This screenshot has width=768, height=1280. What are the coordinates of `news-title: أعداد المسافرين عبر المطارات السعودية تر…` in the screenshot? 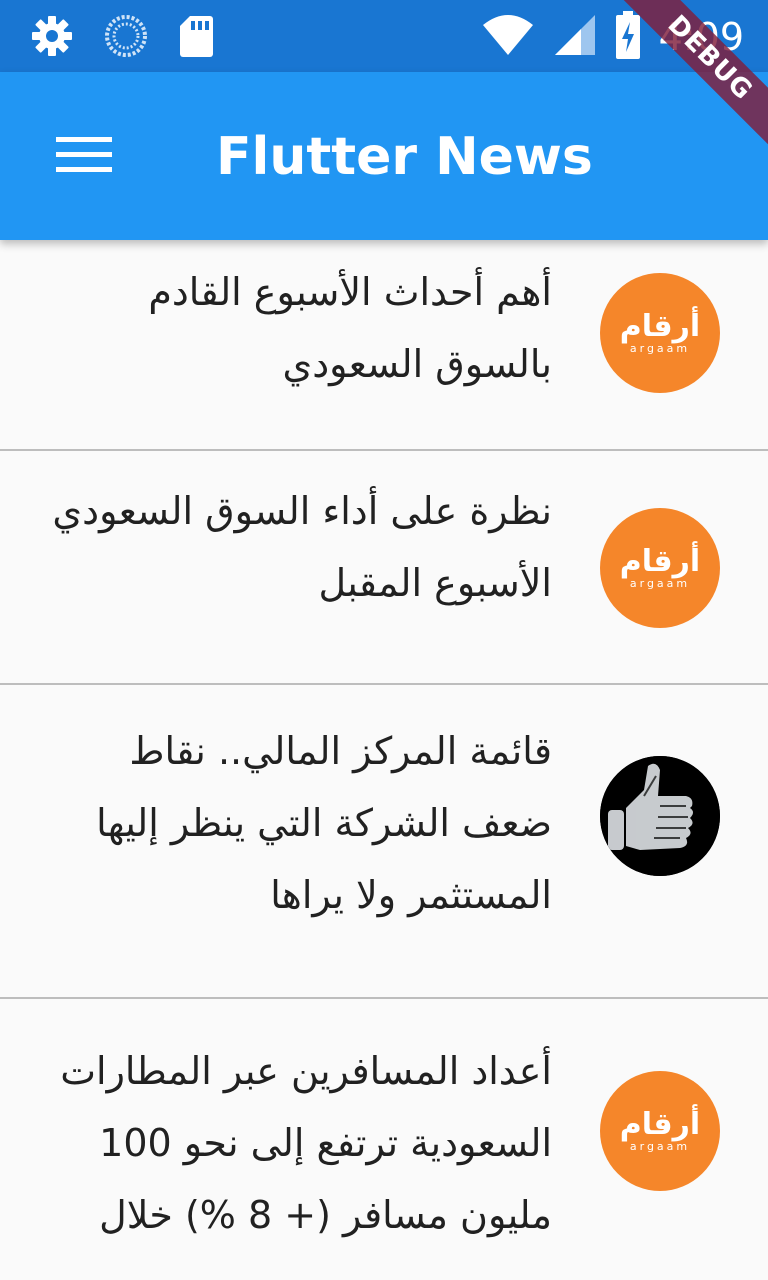 It's located at (306, 1143).